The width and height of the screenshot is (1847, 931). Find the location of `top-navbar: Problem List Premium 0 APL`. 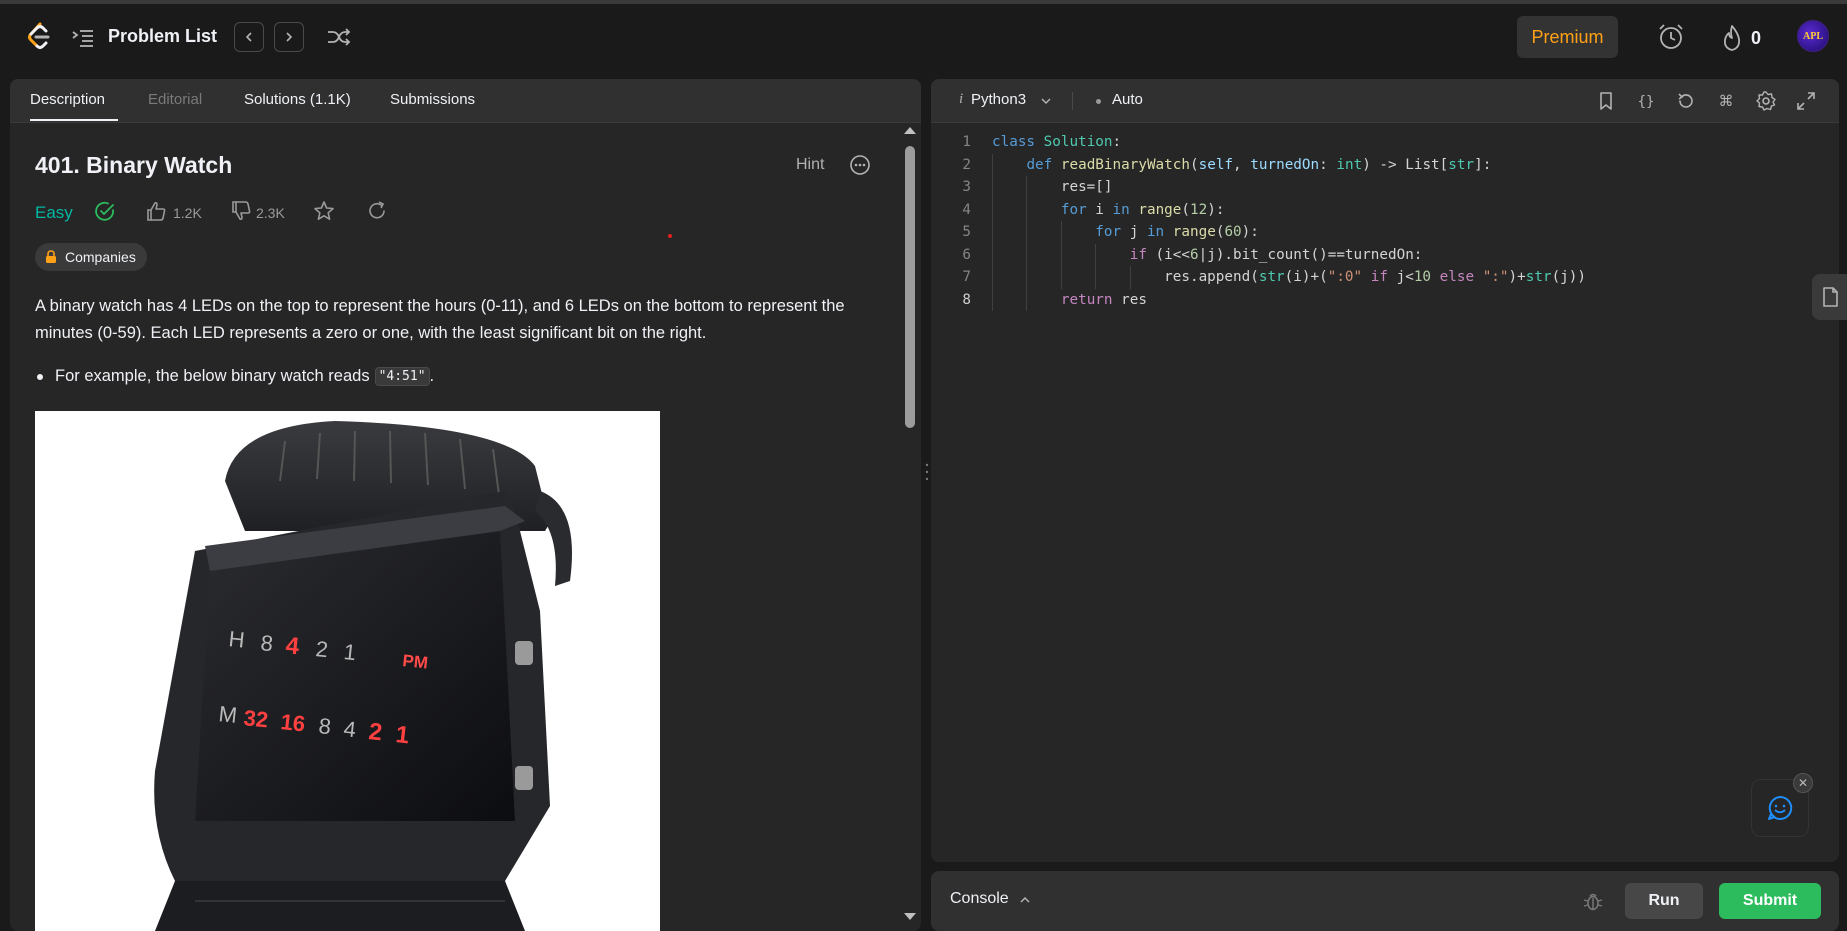

top-navbar: Problem List Premium 0 APL is located at coordinates (923, 37).